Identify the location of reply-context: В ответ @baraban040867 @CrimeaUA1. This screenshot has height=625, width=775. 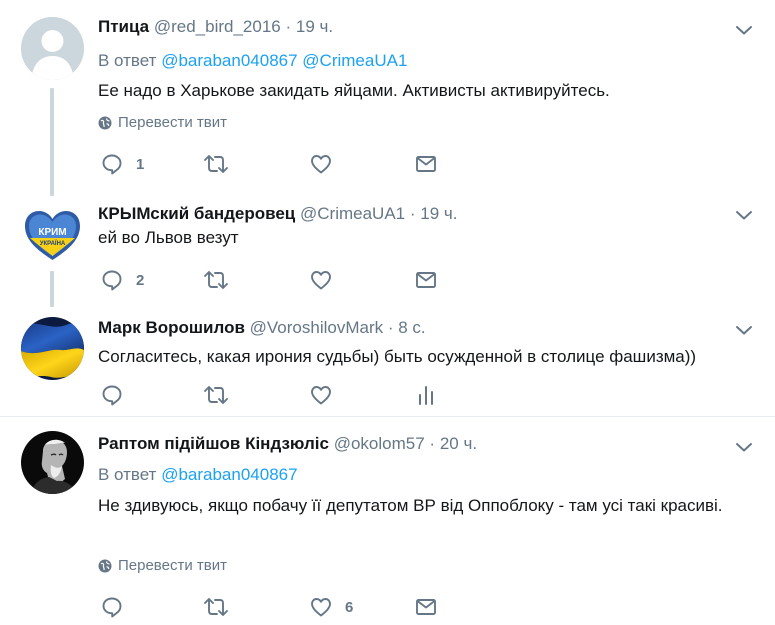
(252, 61).